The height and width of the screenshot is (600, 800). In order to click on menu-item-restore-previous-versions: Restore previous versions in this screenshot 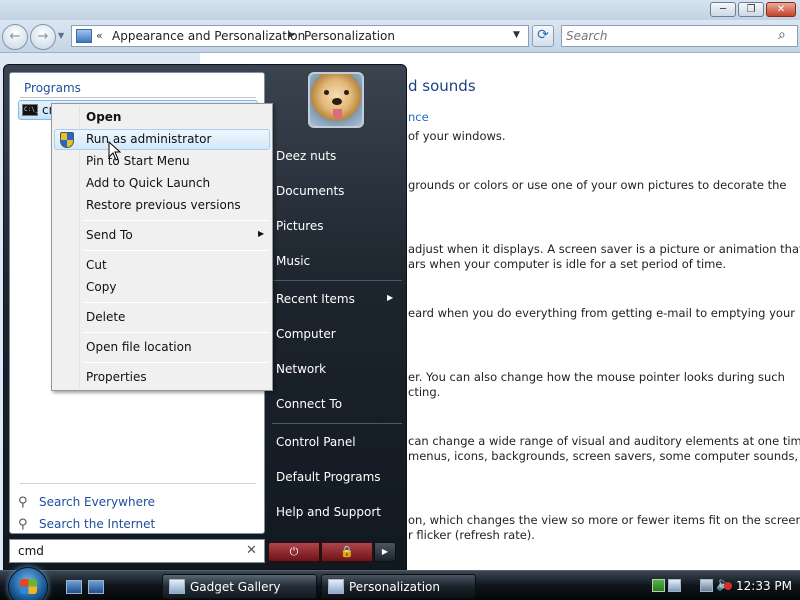, I will do `click(162, 205)`.